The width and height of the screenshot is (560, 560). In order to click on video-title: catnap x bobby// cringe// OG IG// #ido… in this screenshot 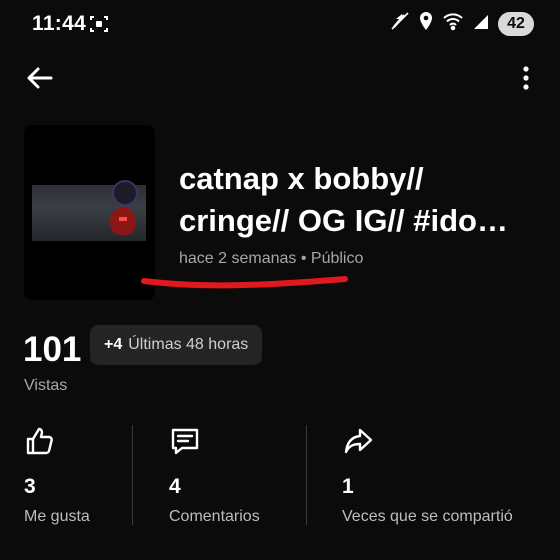, I will do `click(359, 200)`.